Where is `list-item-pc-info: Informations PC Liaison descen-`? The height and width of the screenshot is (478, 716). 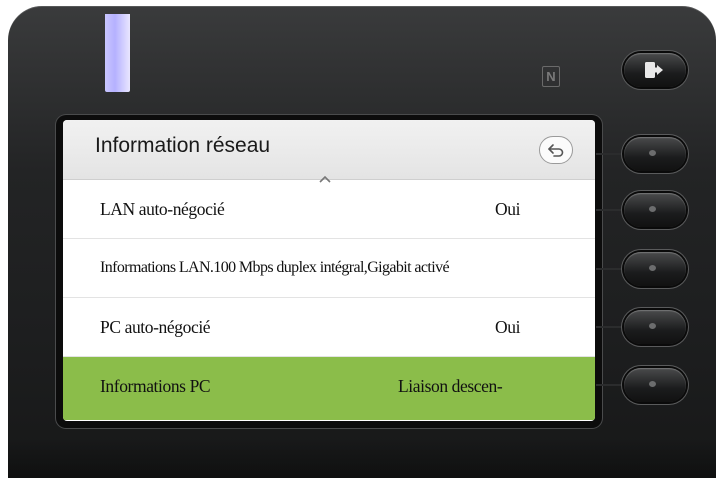
list-item-pc-info: Informations PC Liaison descen- is located at coordinates (329, 388).